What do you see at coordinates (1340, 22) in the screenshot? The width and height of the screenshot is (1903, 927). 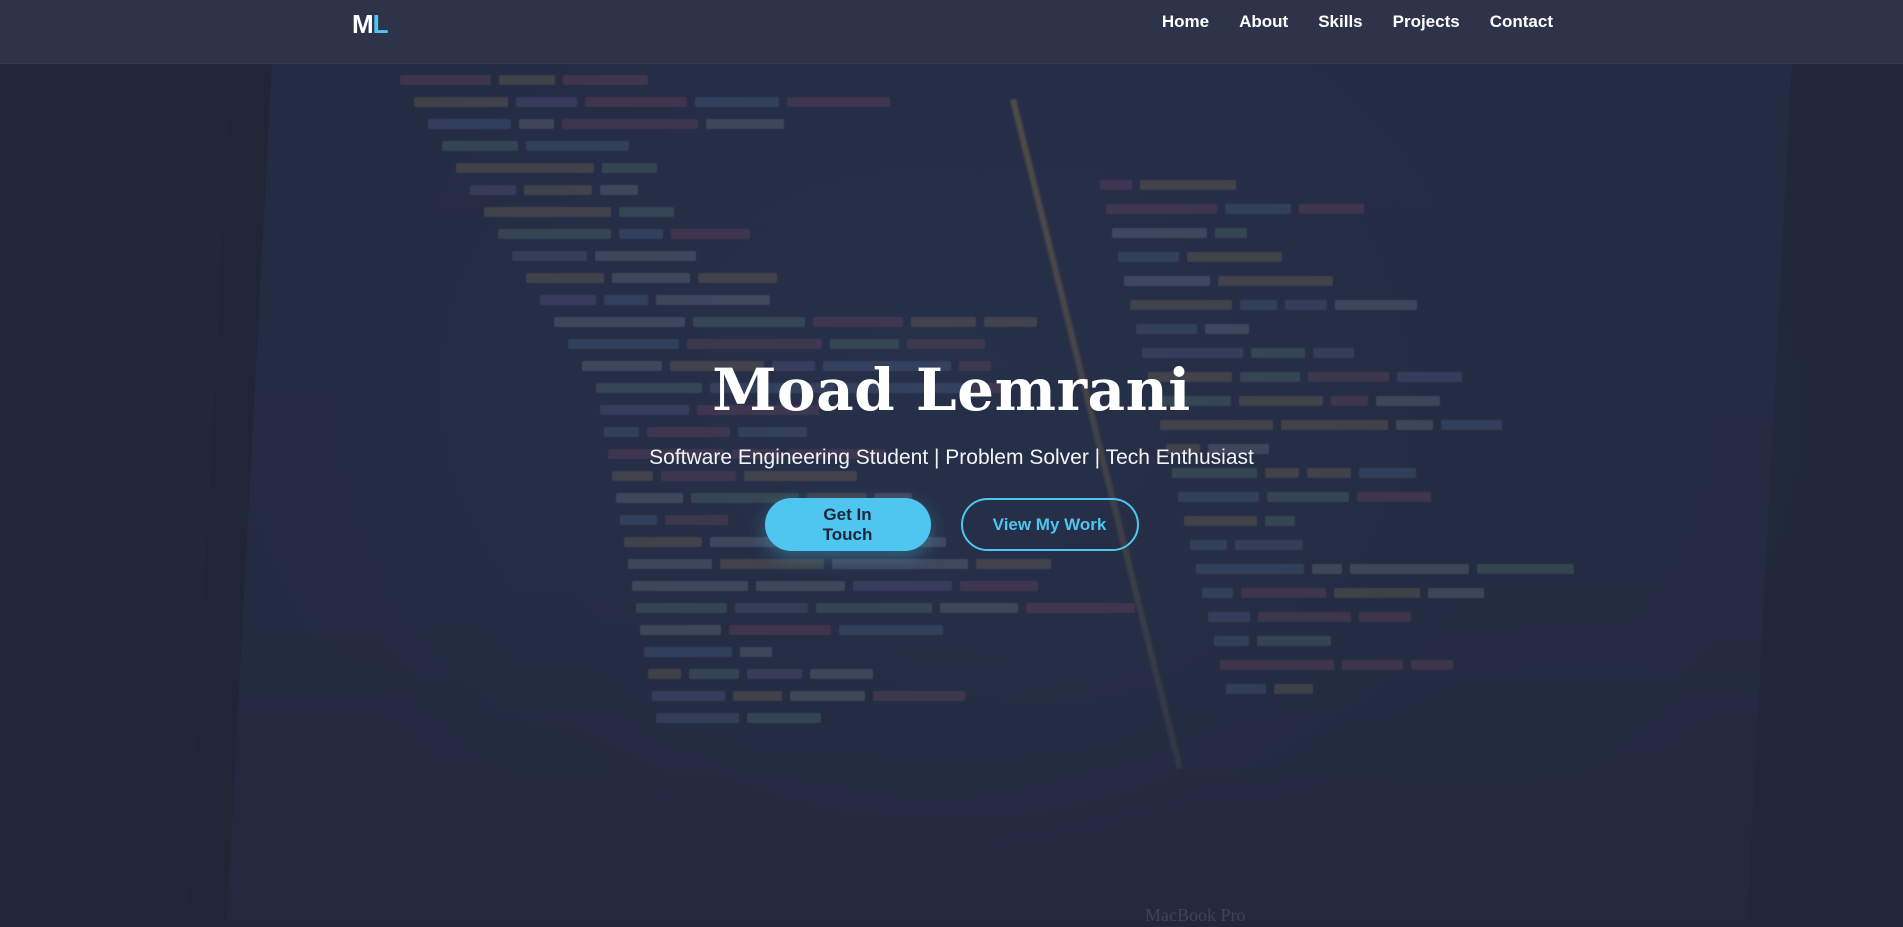 I see `nav-link-skills: Skills` at bounding box center [1340, 22].